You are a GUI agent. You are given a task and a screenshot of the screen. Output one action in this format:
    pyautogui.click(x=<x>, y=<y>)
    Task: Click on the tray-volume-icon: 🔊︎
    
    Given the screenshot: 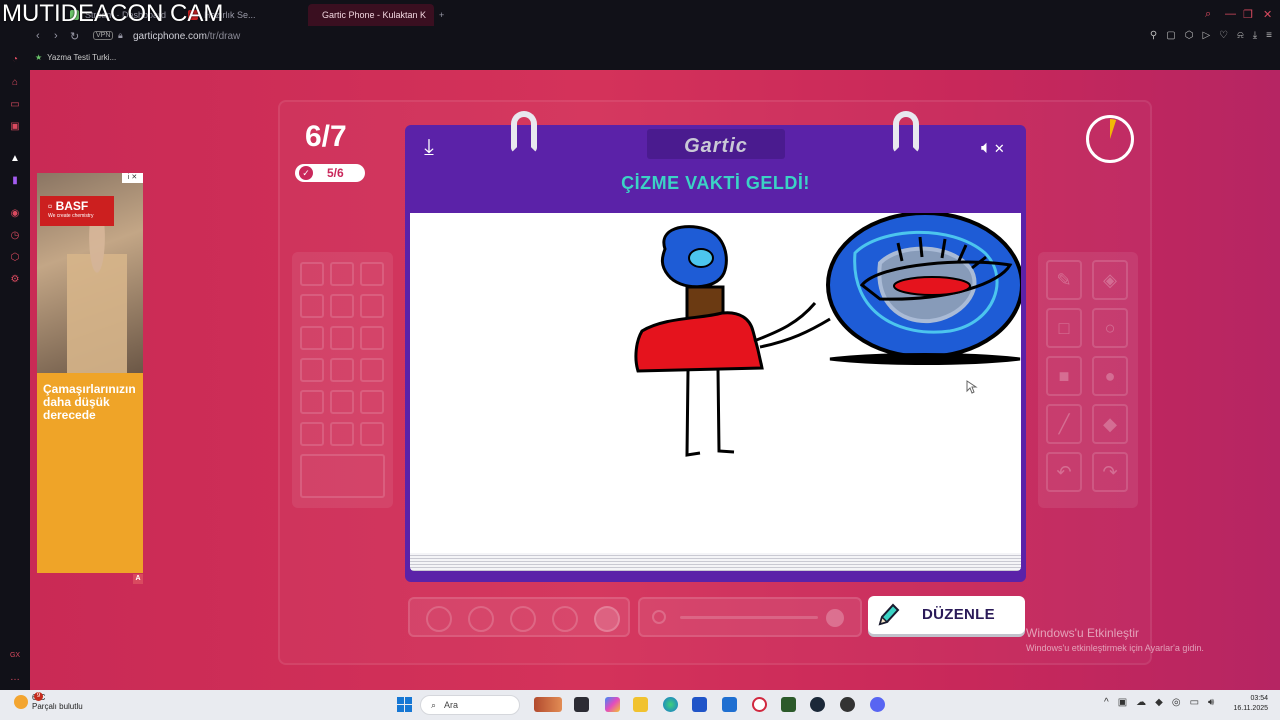 What is the action you would take?
    pyautogui.click(x=1211, y=702)
    